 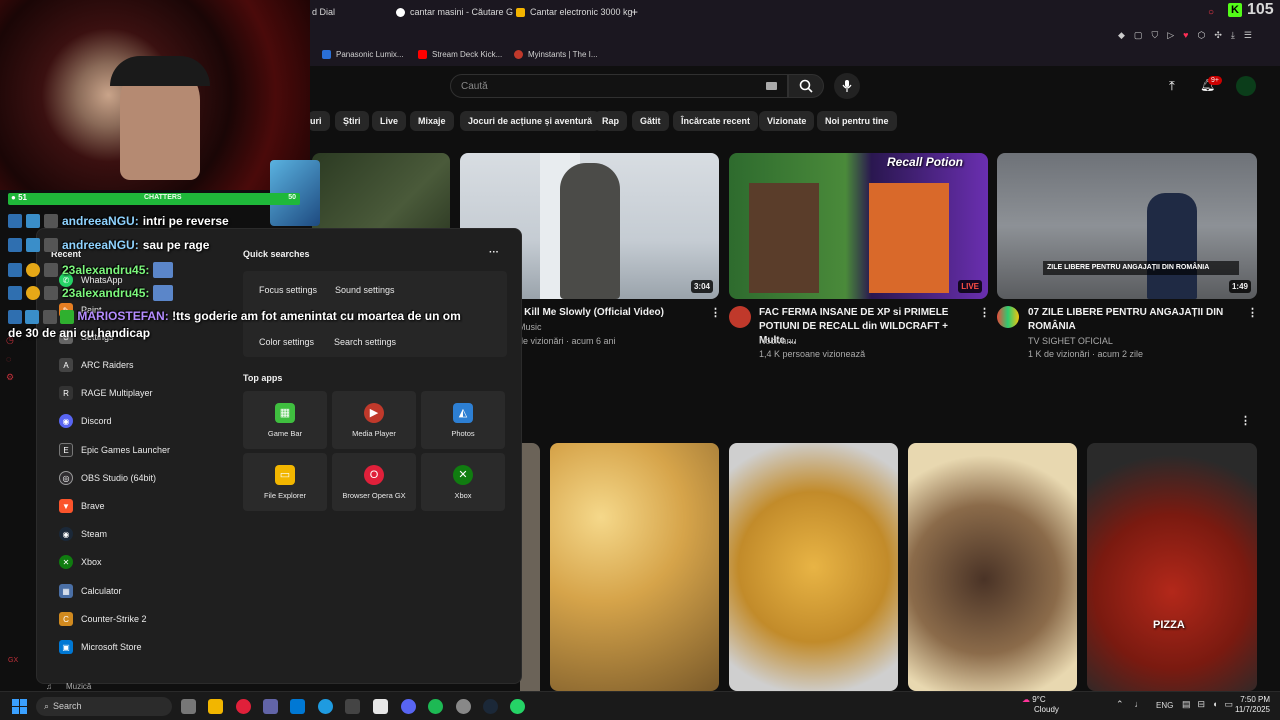 I want to click on app-brave: ▼ Brave, so click(x=82, y=506).